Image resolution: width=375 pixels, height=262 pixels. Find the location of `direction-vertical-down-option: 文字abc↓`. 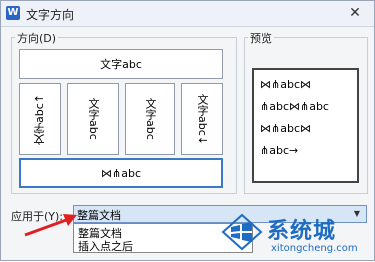

direction-vertical-down-option: 文字abc↓ is located at coordinates (202, 119).